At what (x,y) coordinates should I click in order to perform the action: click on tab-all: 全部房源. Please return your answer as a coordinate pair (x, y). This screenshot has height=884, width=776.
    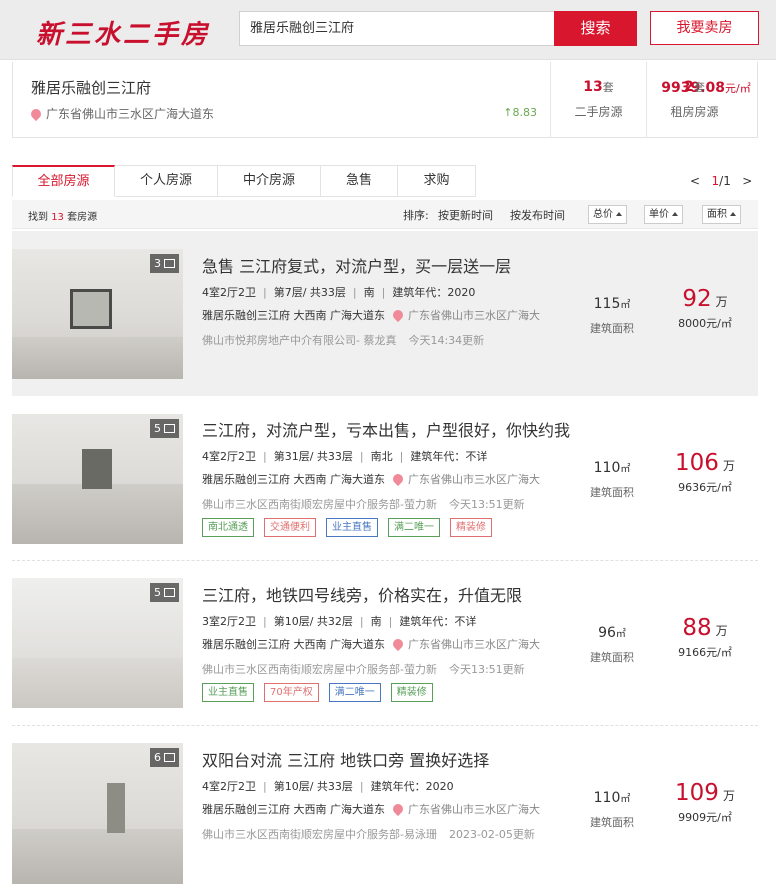
    Looking at the image, I should click on (63, 181).